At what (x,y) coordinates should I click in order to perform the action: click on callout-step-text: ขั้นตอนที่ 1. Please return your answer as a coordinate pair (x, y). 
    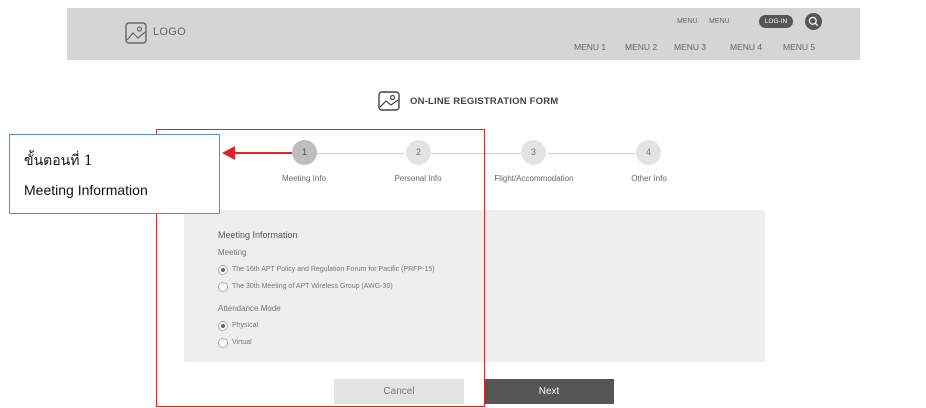
    Looking at the image, I should click on (58, 161).